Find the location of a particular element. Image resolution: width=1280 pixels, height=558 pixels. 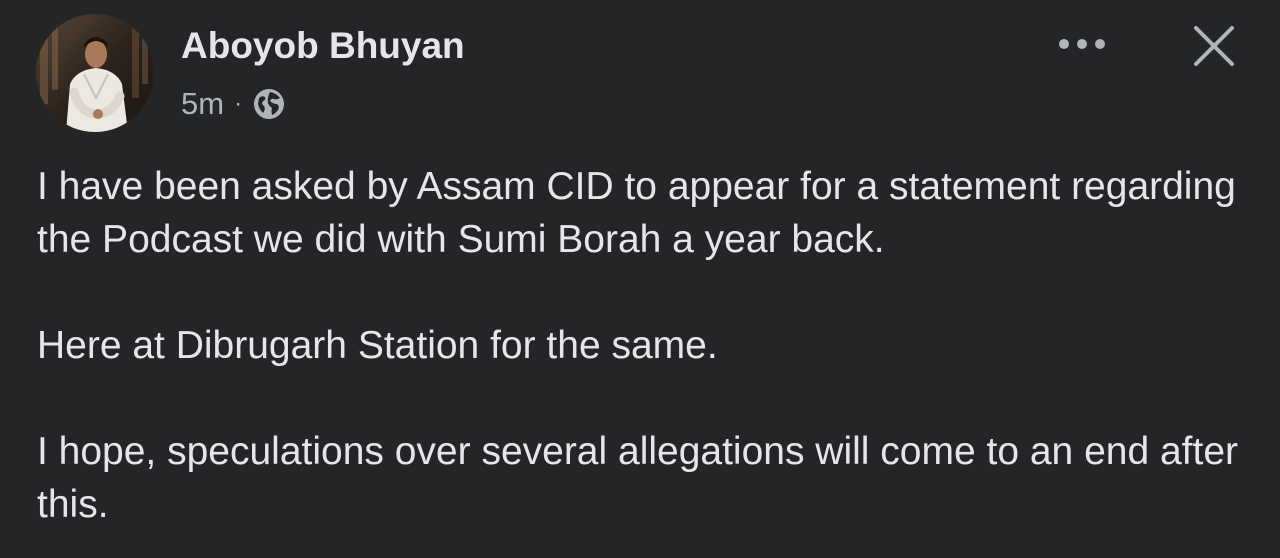

more-options-button is located at coordinates (1082, 44).